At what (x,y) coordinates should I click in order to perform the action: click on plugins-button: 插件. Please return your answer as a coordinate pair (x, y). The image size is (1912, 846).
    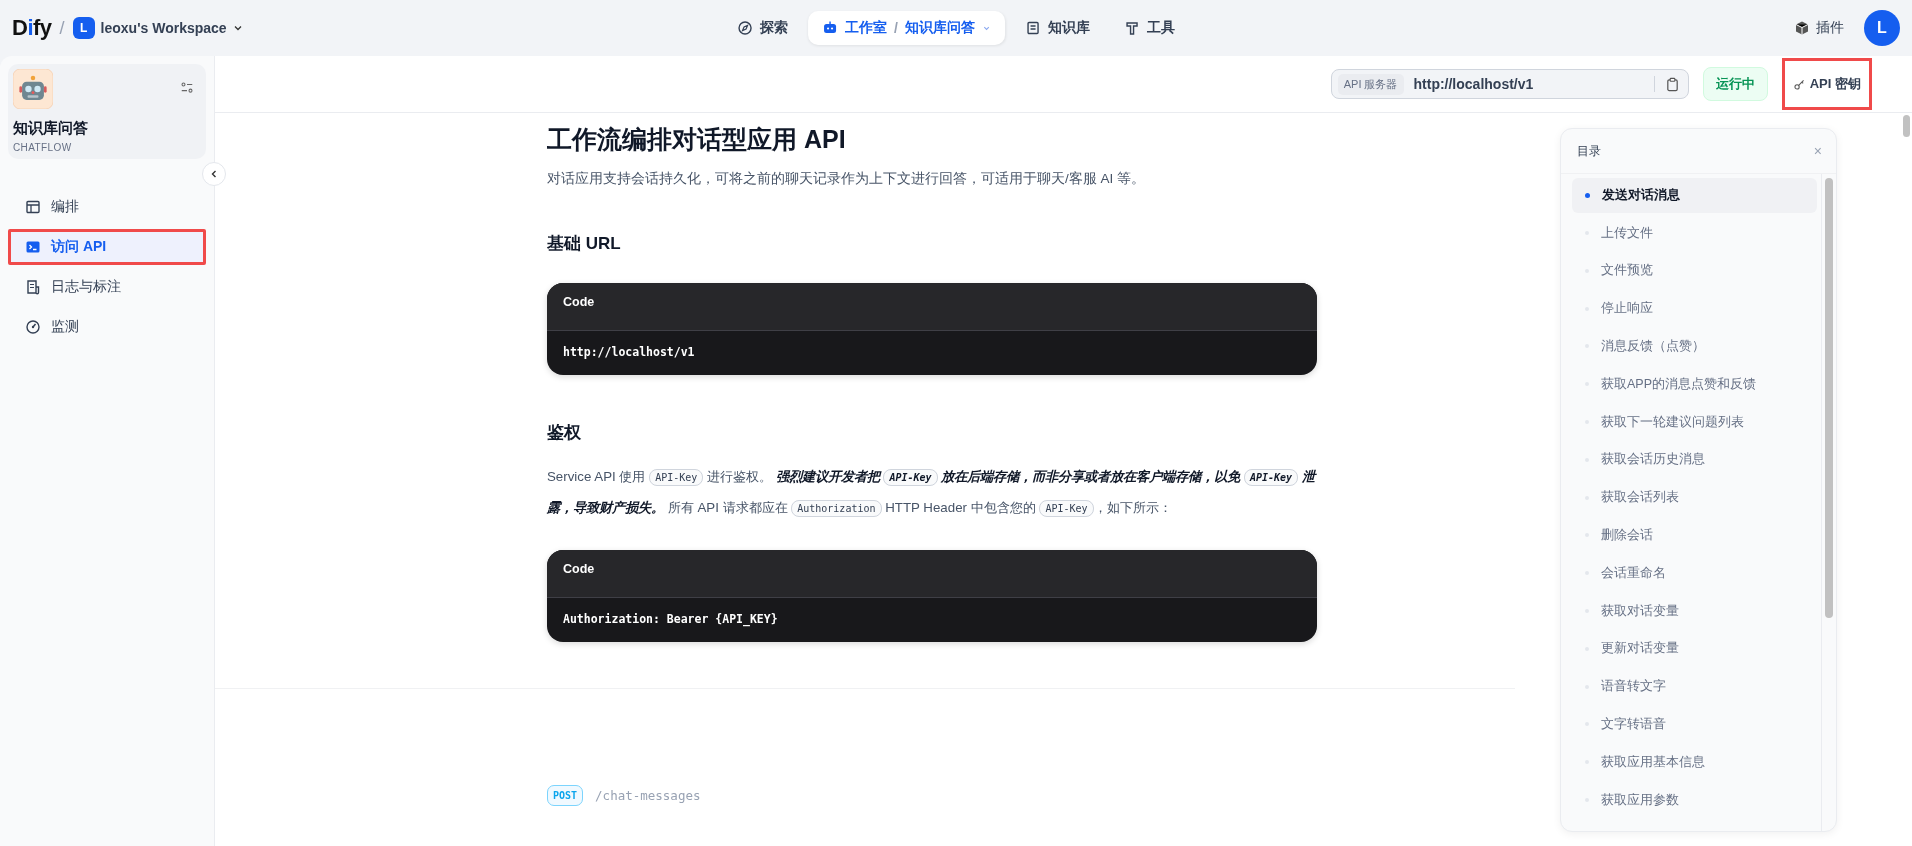
    Looking at the image, I should click on (1819, 28).